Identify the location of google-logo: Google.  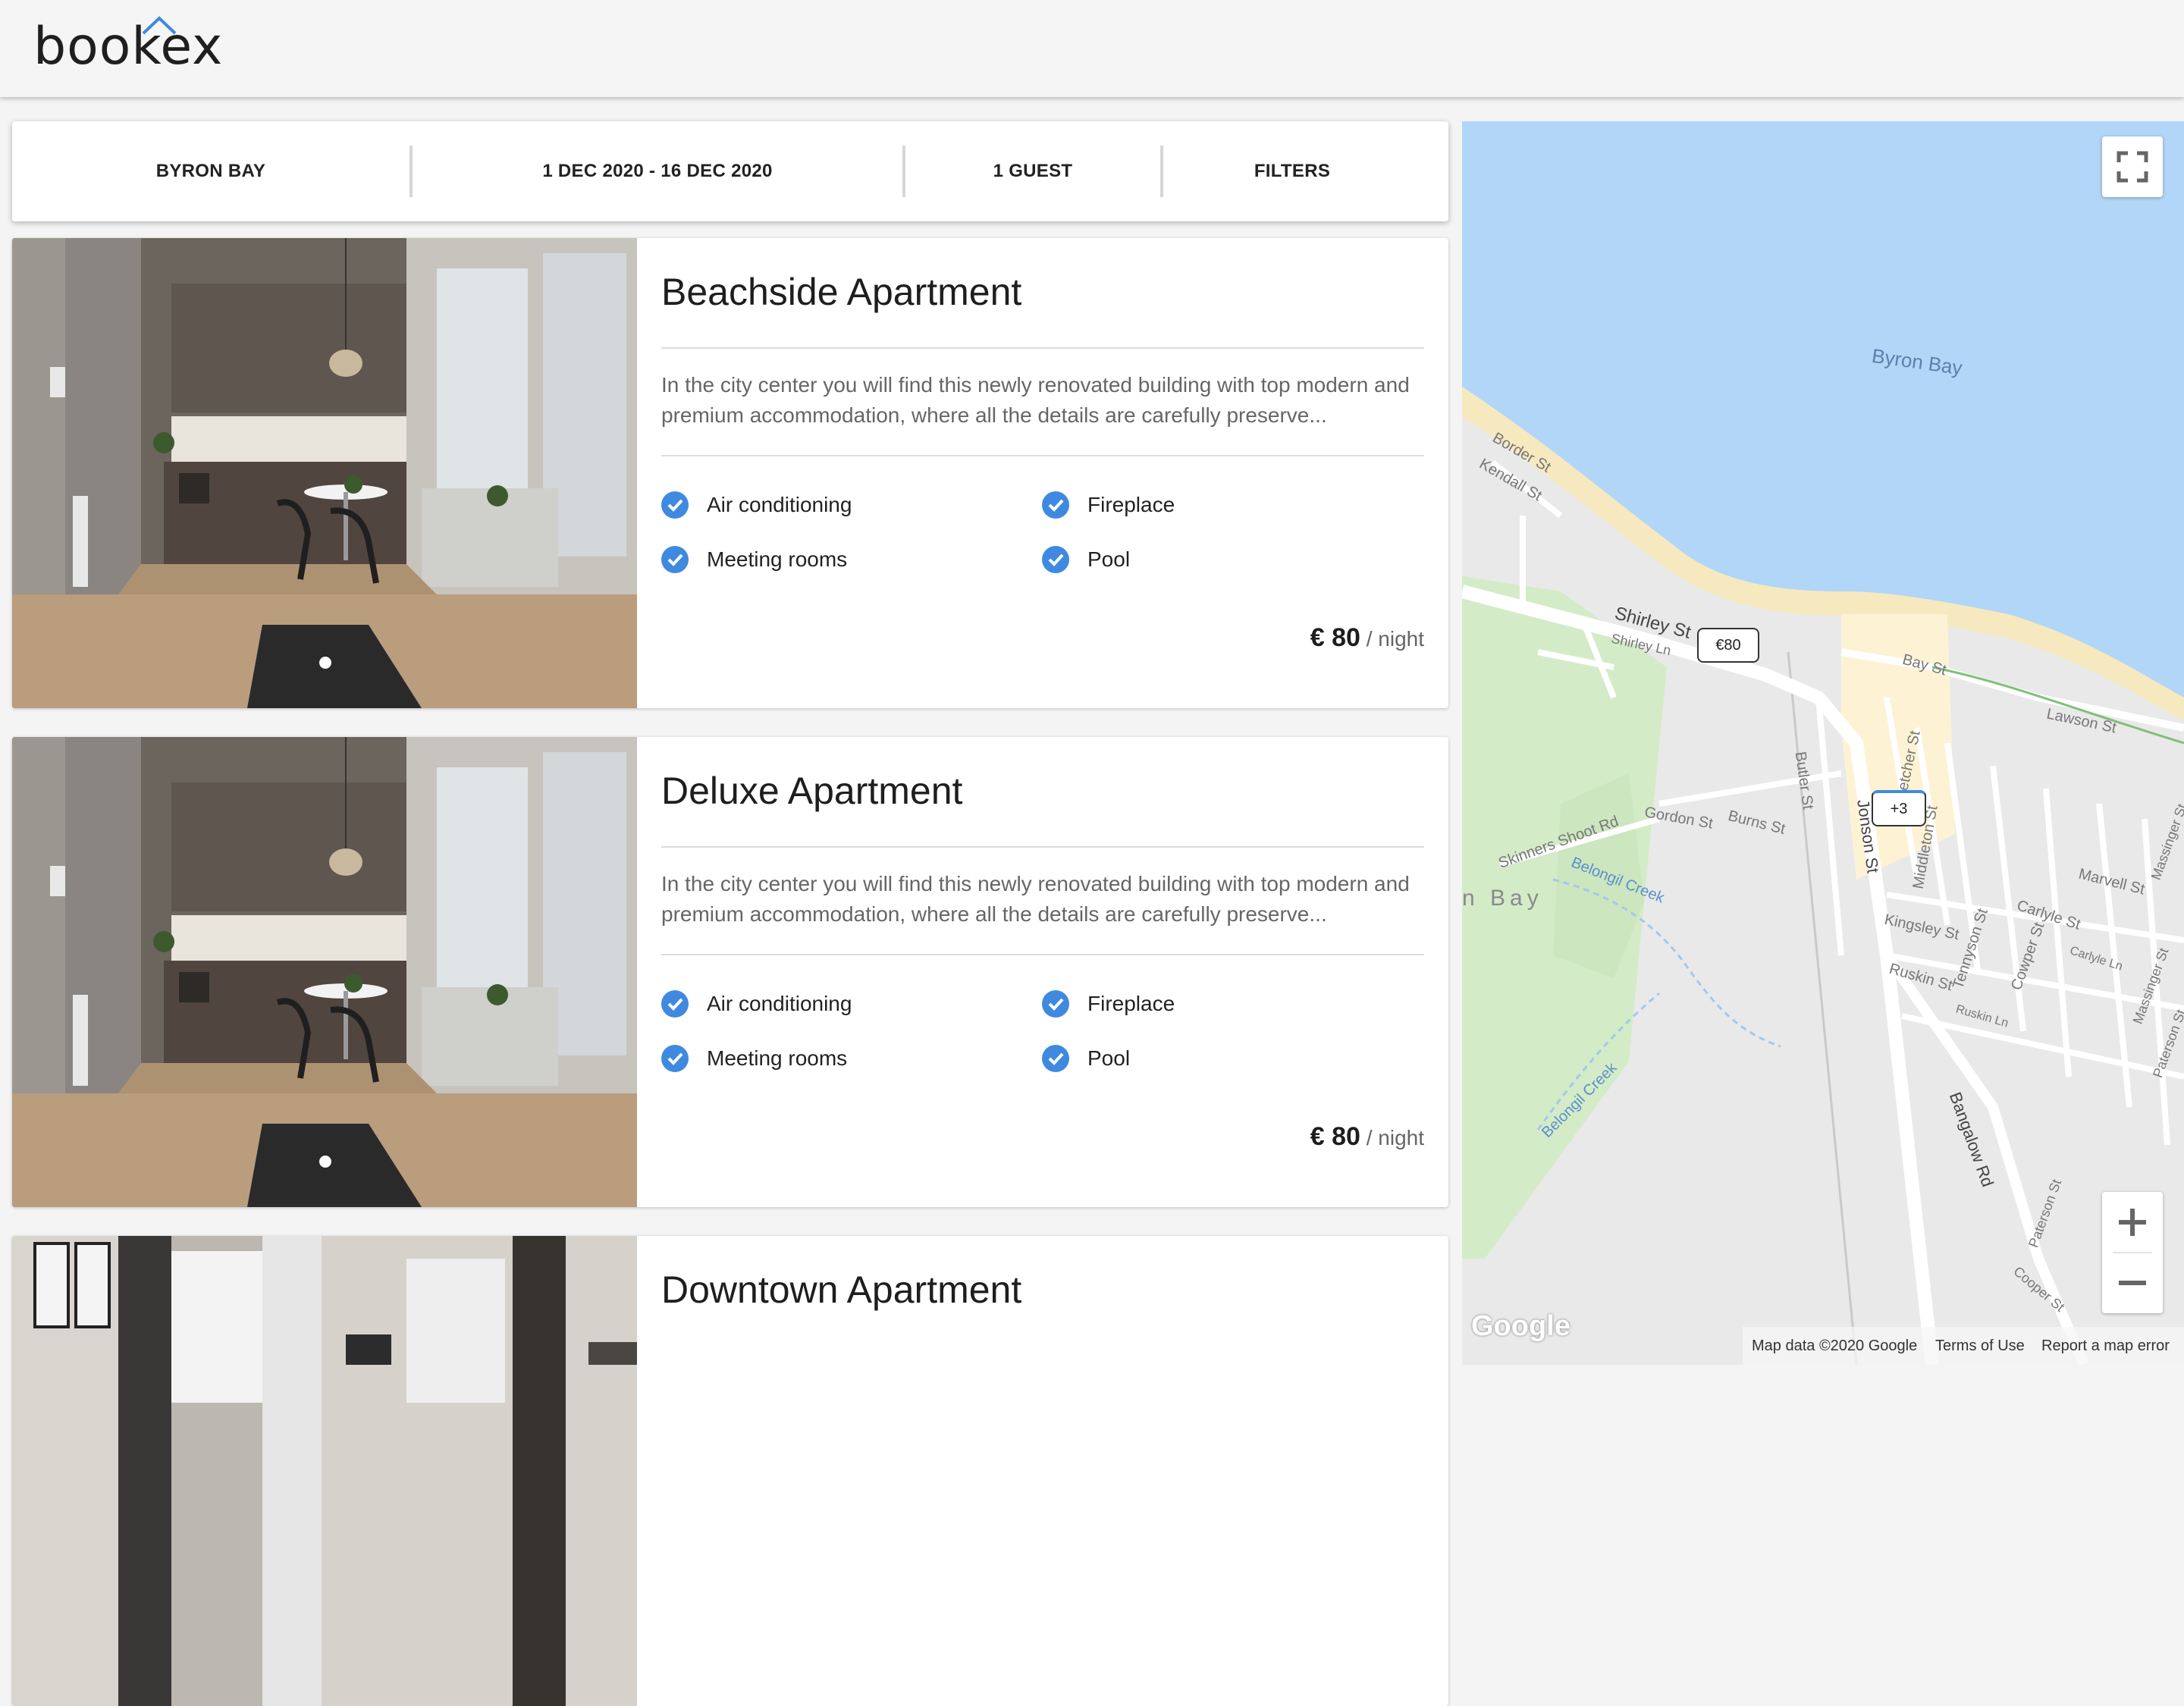
(1521, 1326).